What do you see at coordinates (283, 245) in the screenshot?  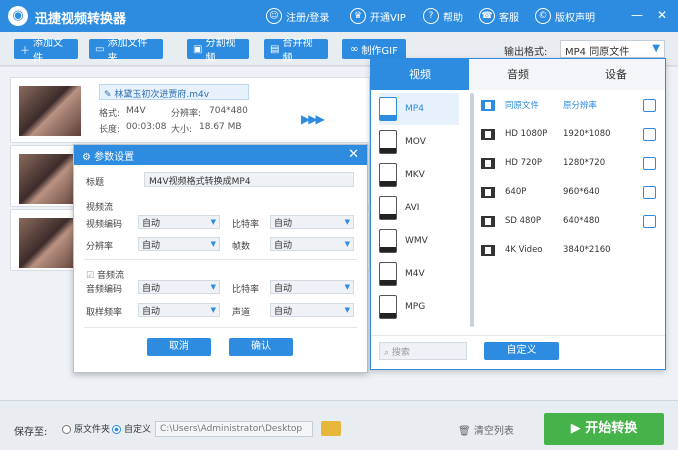 I see `framerate-value: 自动` at bounding box center [283, 245].